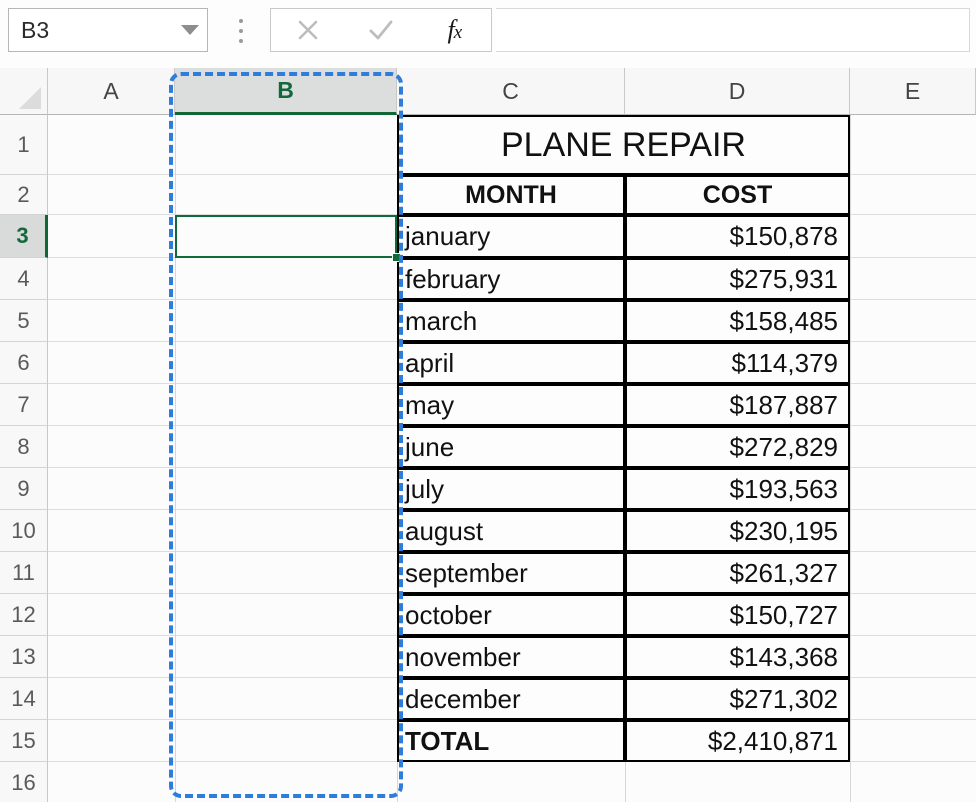 The width and height of the screenshot is (976, 802). Describe the element at coordinates (737, 699) in the screenshot. I see `cost-cell: $271,302` at that location.